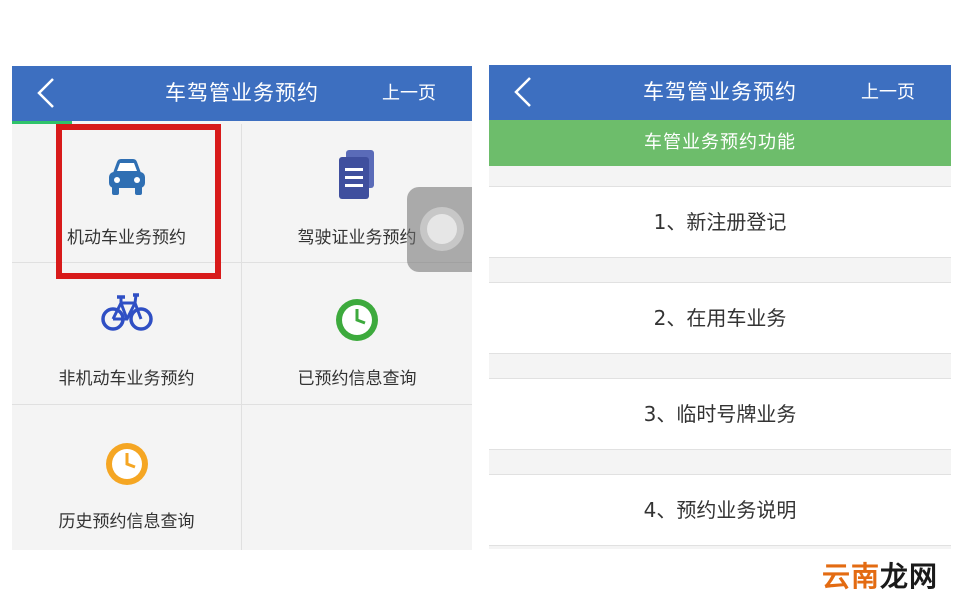 Image resolution: width=960 pixels, height=599 pixels. Describe the element at coordinates (720, 92) in the screenshot. I see `right-header-bar: 车驾管业务预约 上一页` at that location.